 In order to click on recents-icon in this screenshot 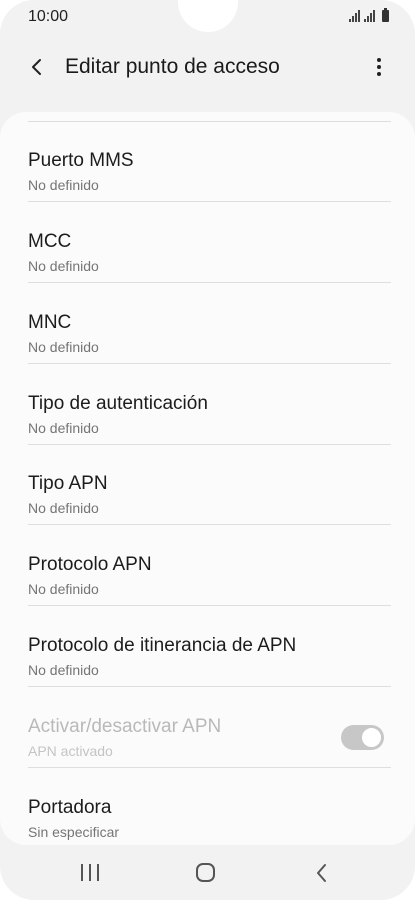, I will do `click(90, 872)`.